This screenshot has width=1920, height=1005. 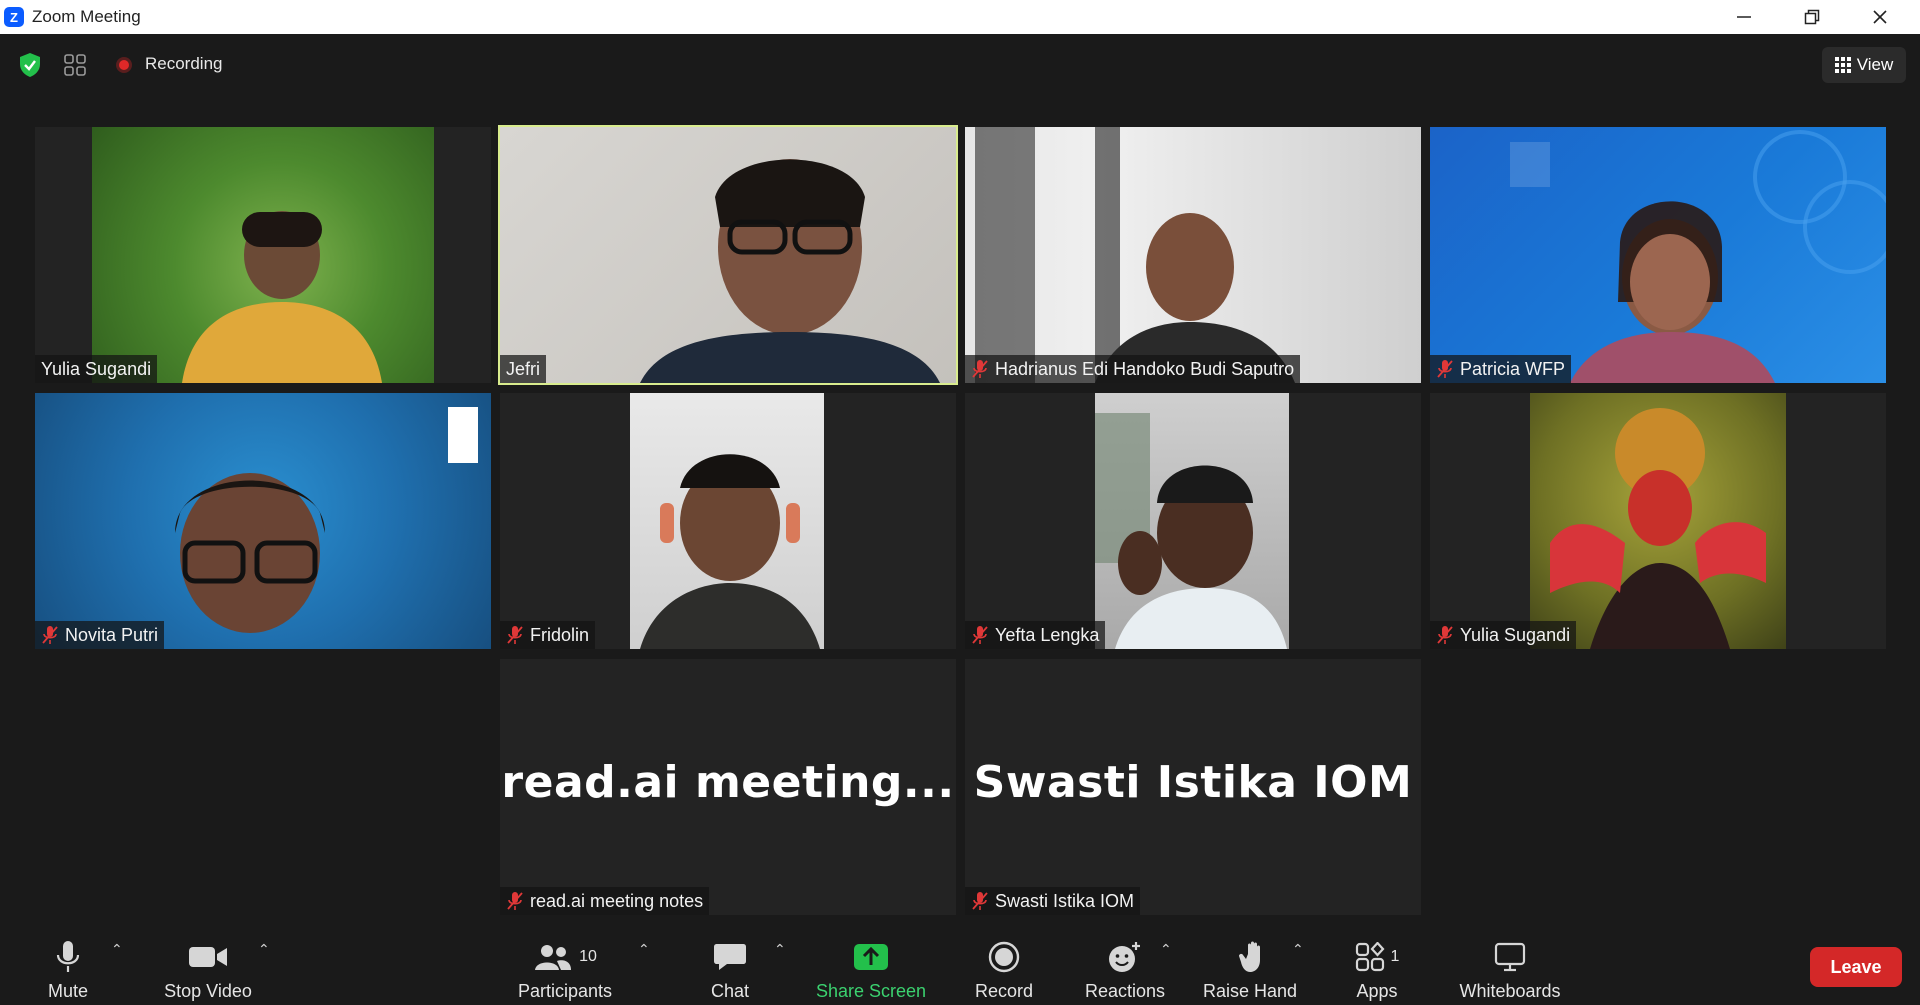 What do you see at coordinates (871, 957) in the screenshot?
I see `share-screen-icon` at bounding box center [871, 957].